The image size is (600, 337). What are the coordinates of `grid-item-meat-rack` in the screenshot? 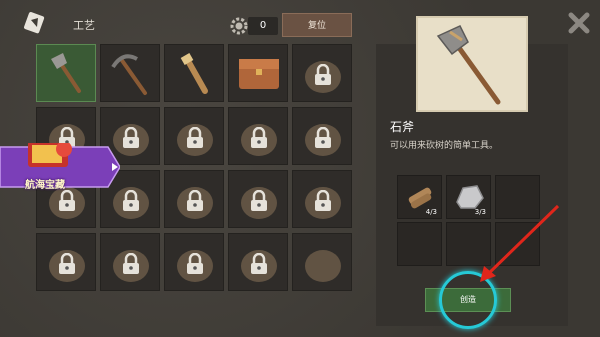 It's located at (258, 199).